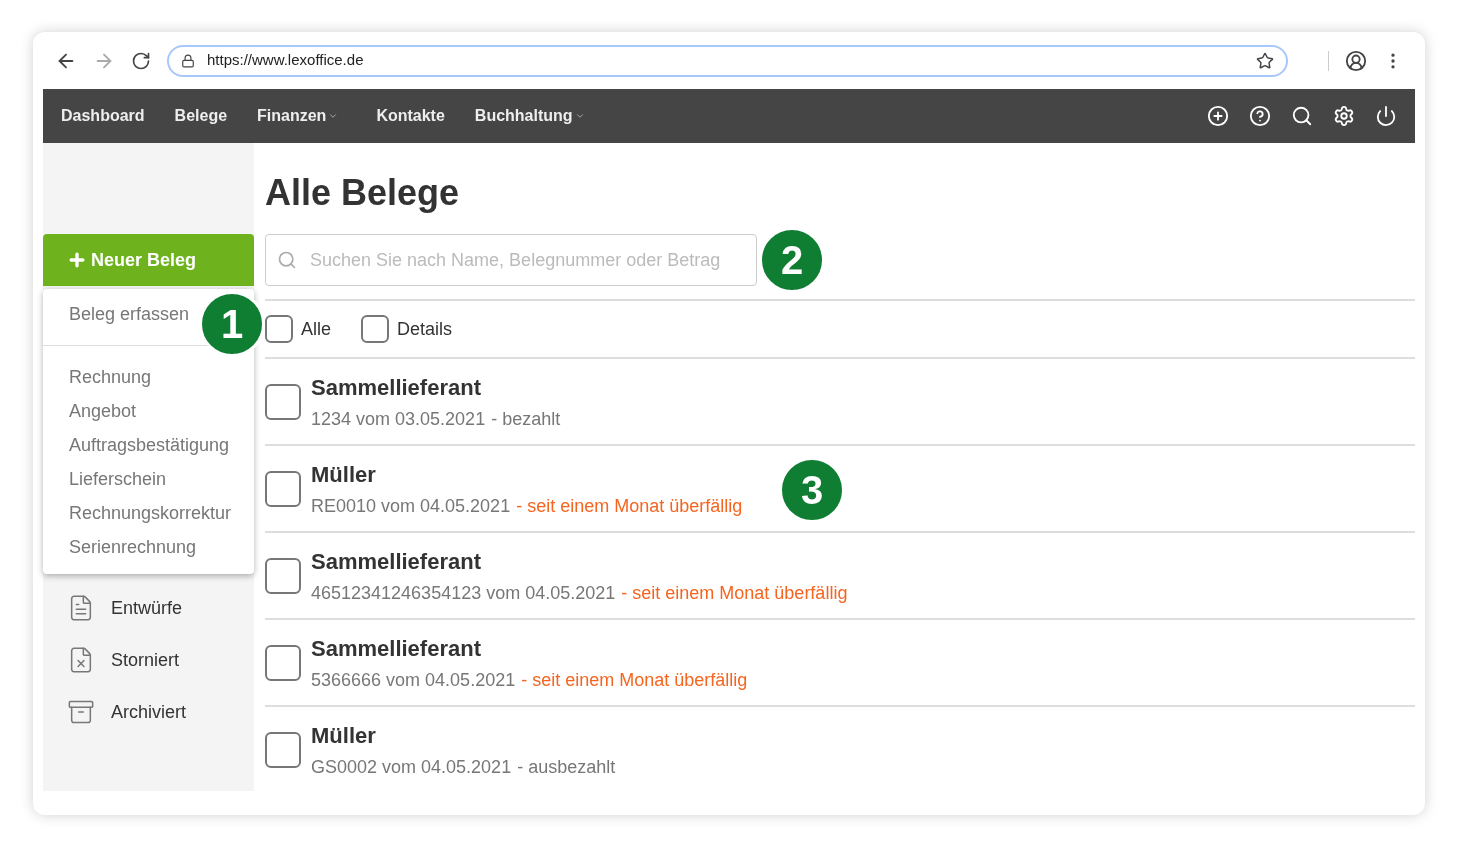 The width and height of the screenshot is (1458, 848). I want to click on menu-item: Beleg erfassen, so click(129, 314).